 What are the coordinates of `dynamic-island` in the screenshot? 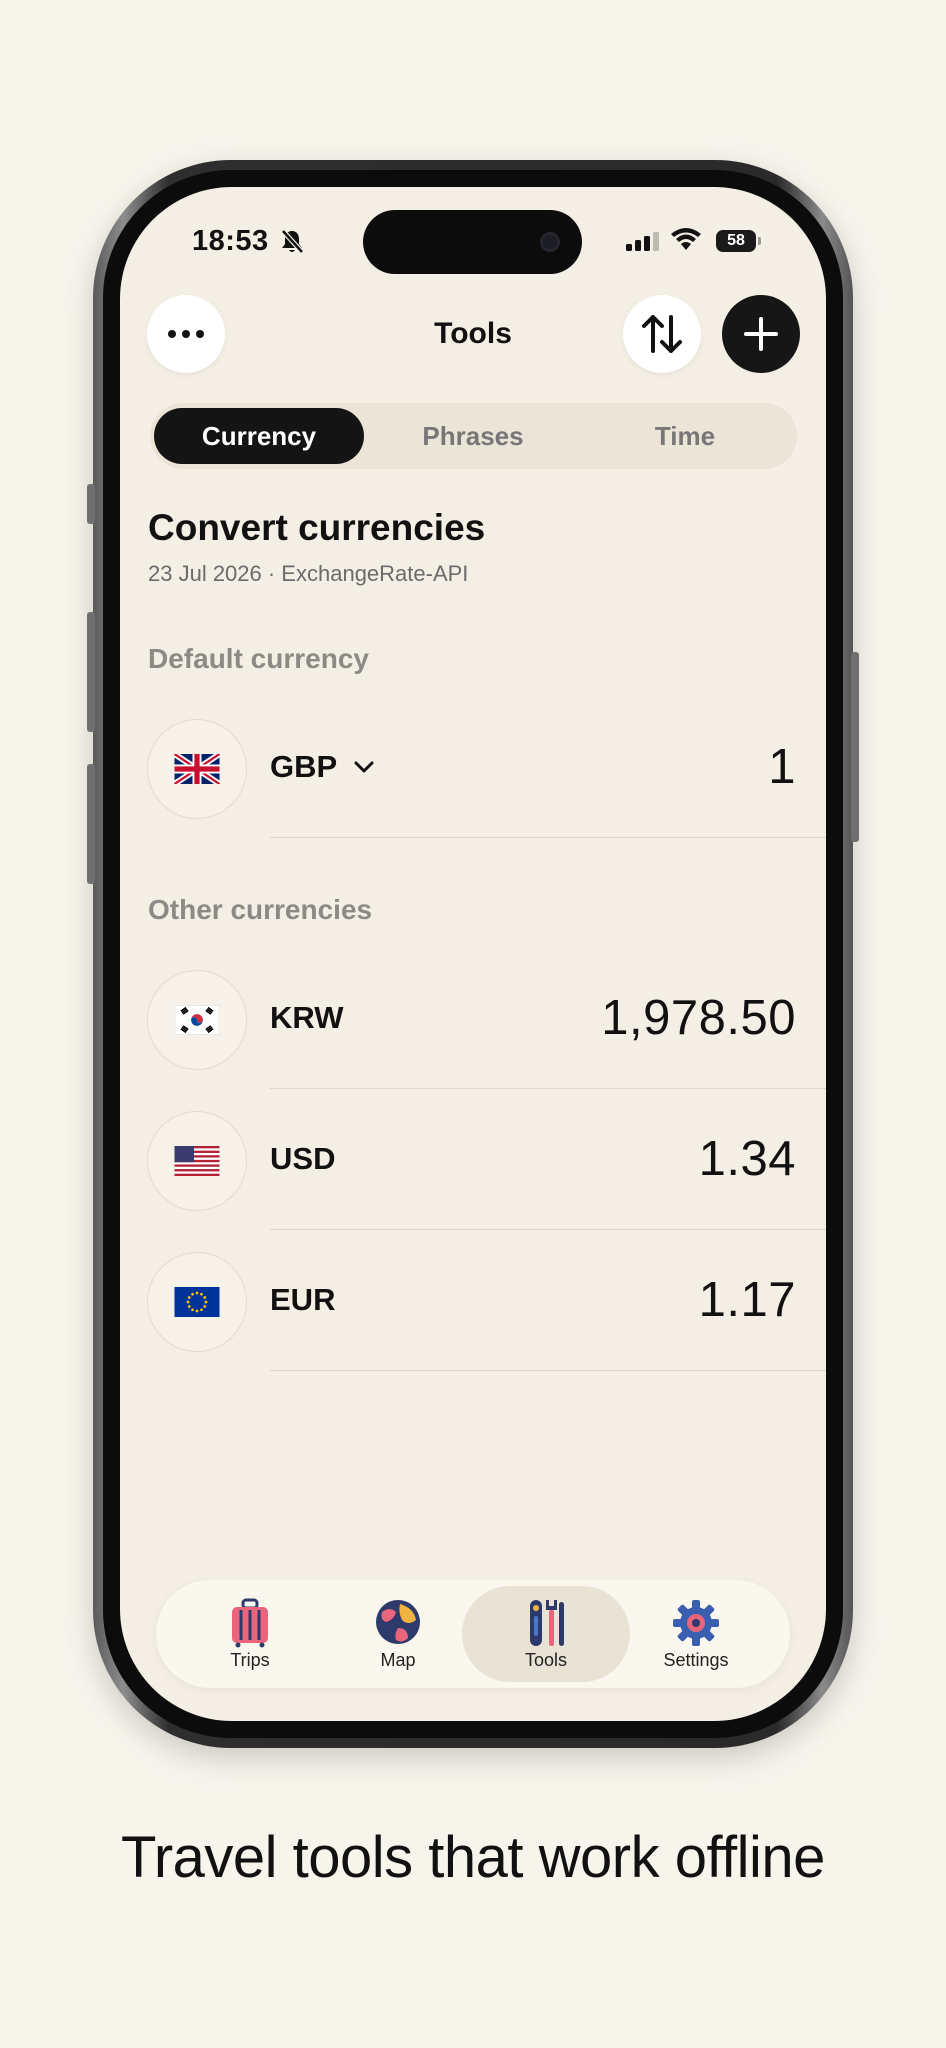 It's located at (472, 242).